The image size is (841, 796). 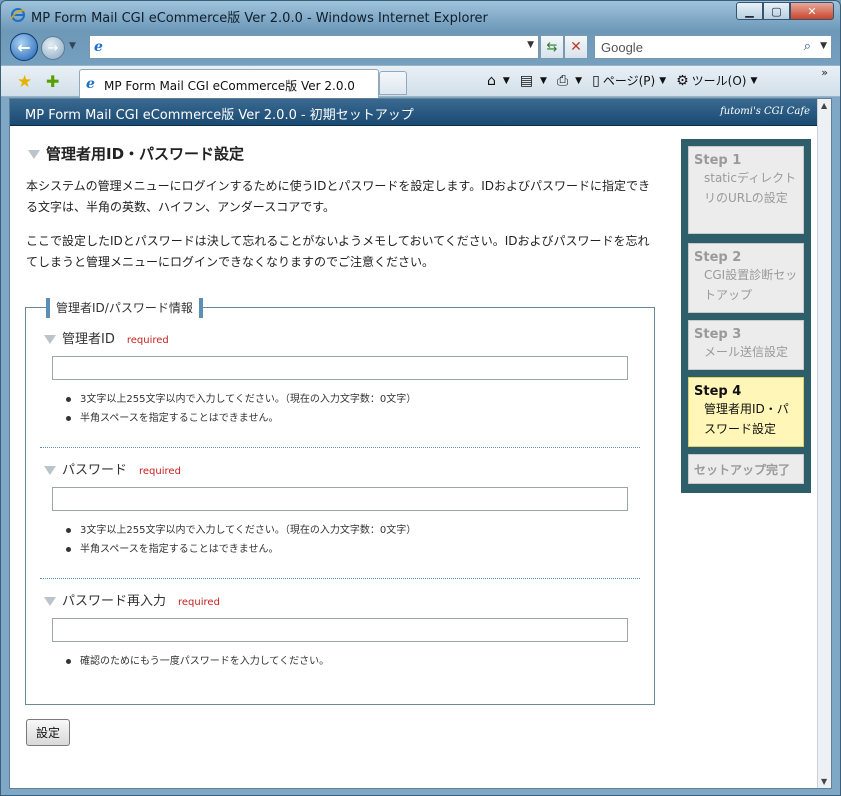 I want to click on add-favorite-icon: ✚, so click(x=52, y=81).